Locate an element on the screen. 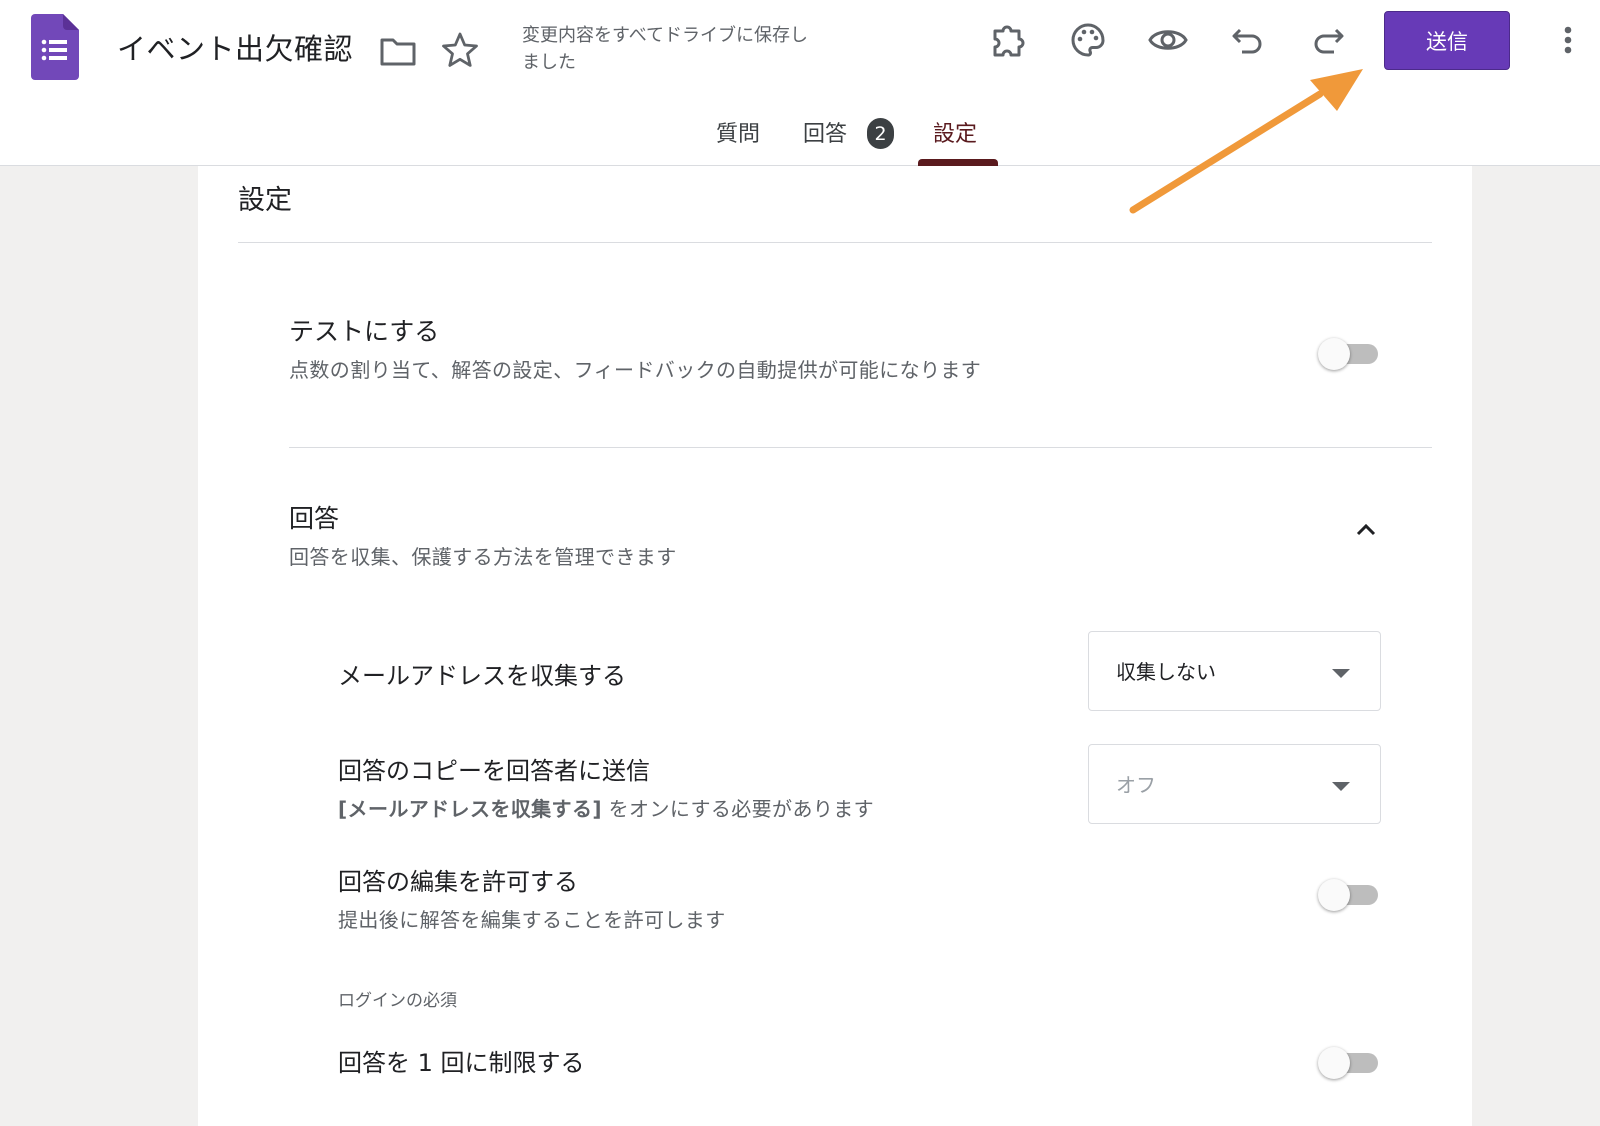 This screenshot has height=1126, width=1600. responses-count-badge: 2 is located at coordinates (880, 133).